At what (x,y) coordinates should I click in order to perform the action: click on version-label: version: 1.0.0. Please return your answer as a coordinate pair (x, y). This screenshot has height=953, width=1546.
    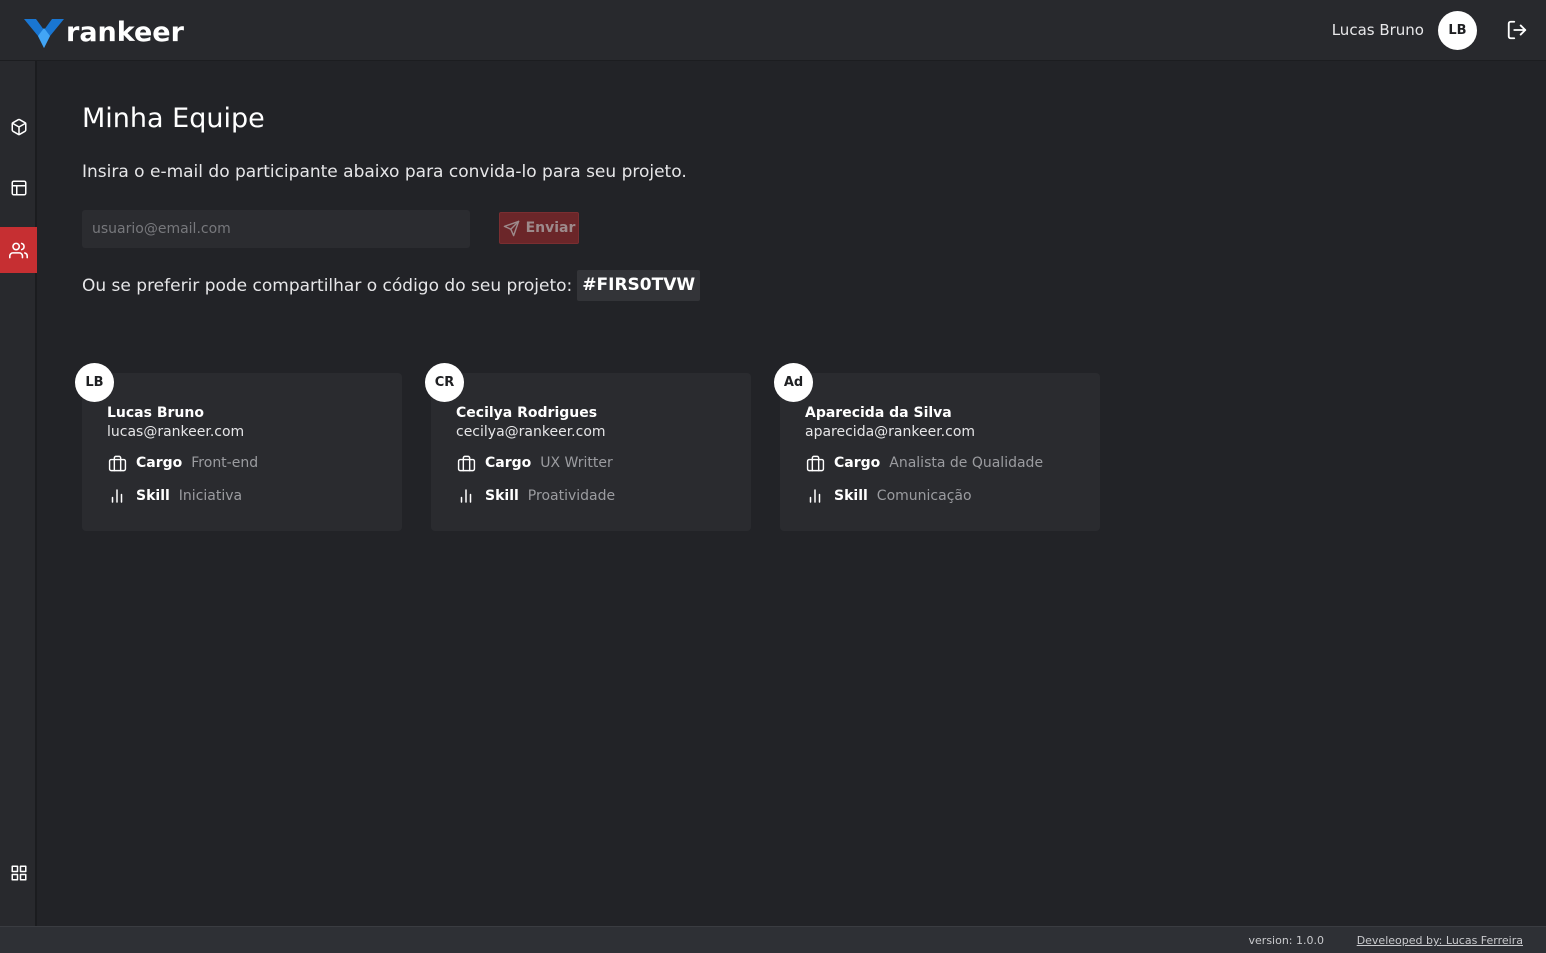
    Looking at the image, I should click on (1286, 940).